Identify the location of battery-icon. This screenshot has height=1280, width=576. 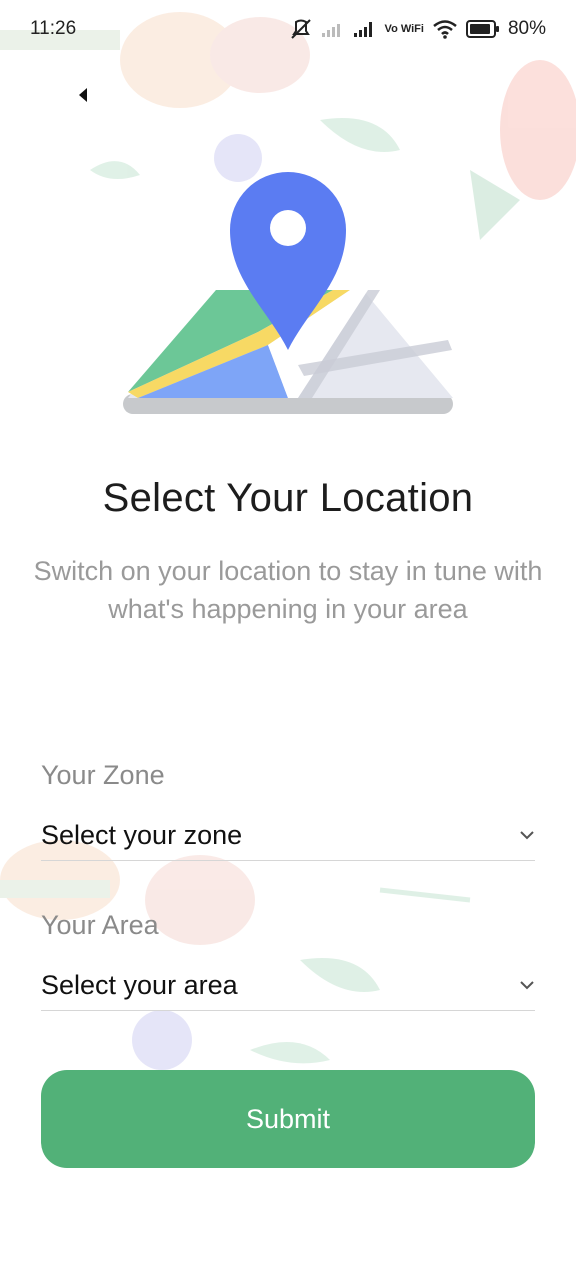
(482, 29).